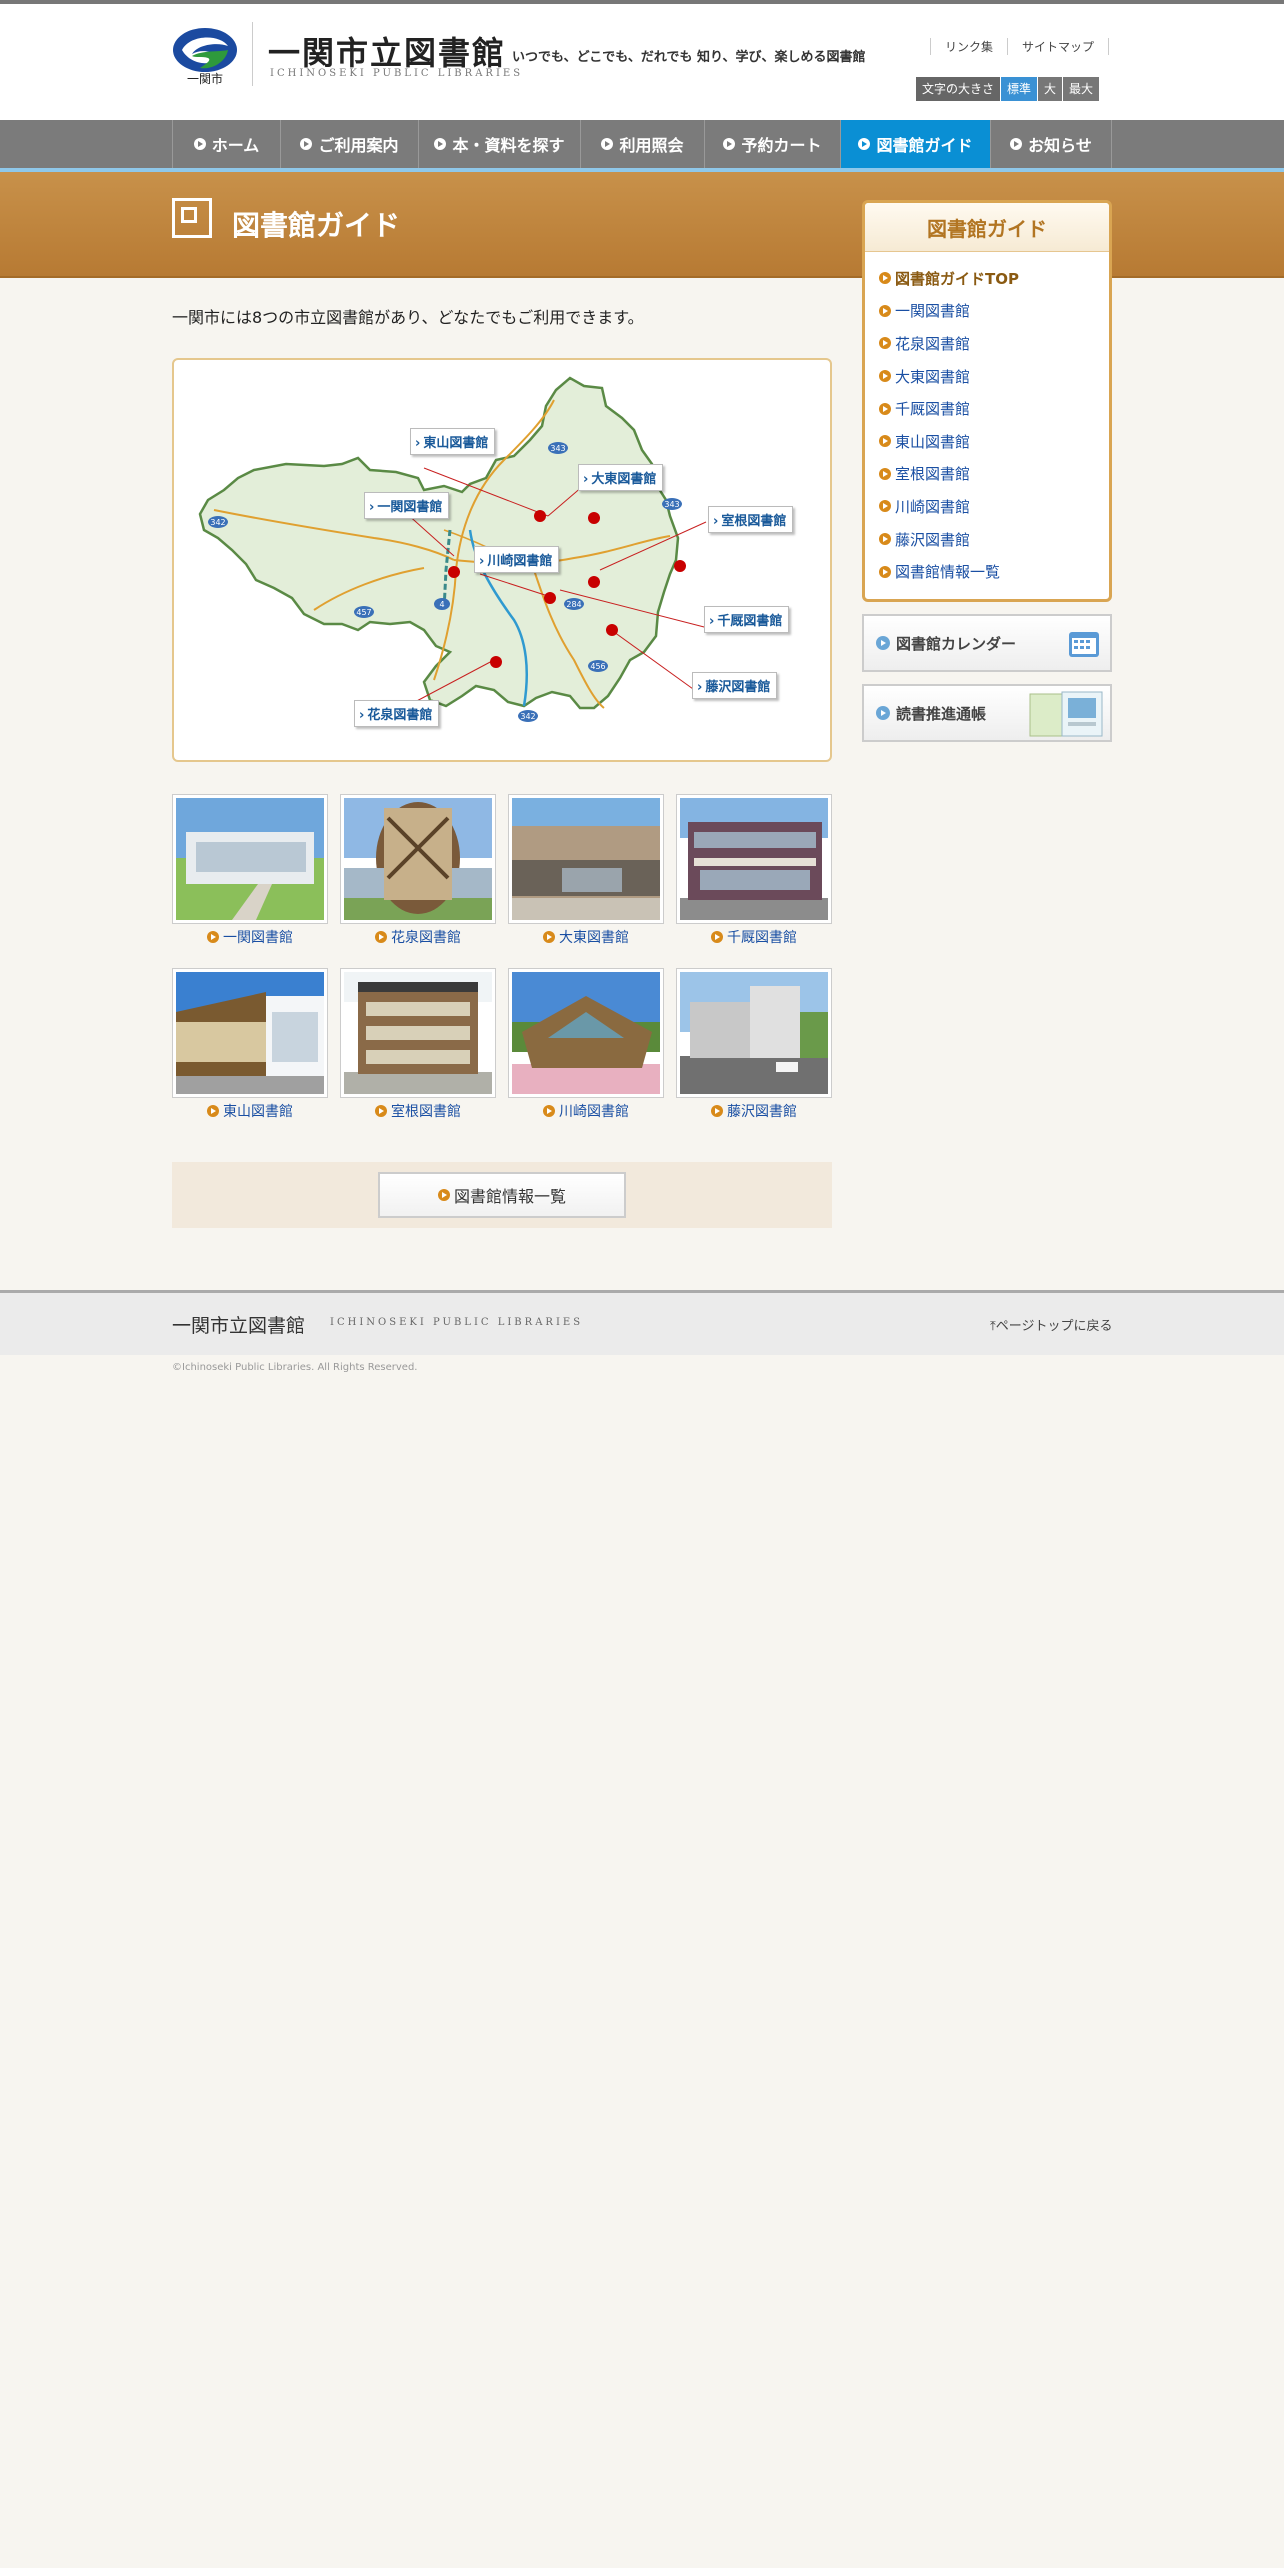 This screenshot has width=1284, height=2568. I want to click on nav-library-guide: 図書館ガイド, so click(915, 144).